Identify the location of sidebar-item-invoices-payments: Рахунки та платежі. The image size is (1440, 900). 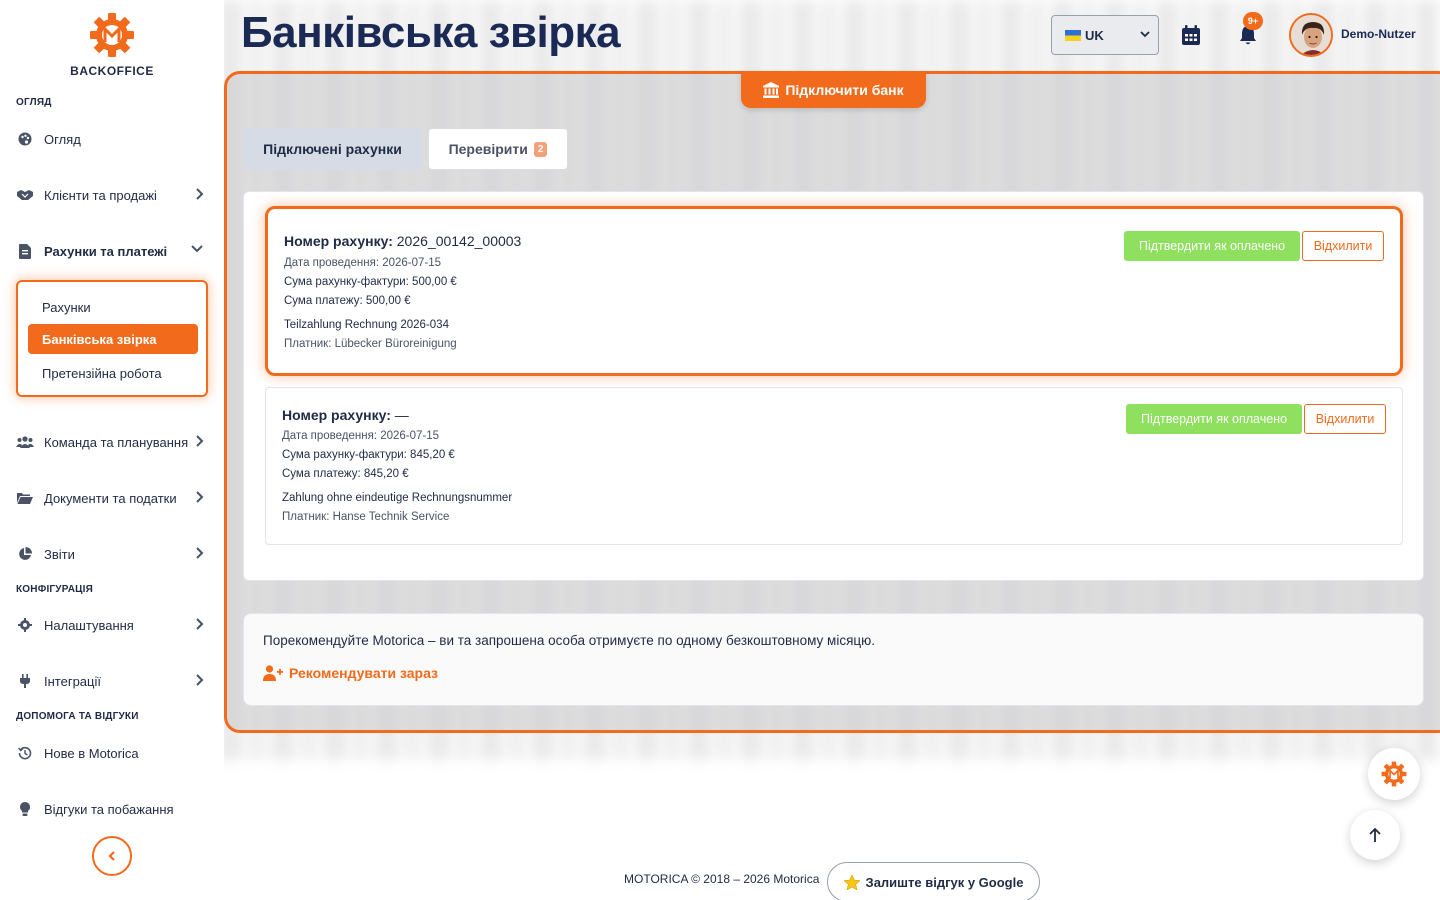
(112, 251).